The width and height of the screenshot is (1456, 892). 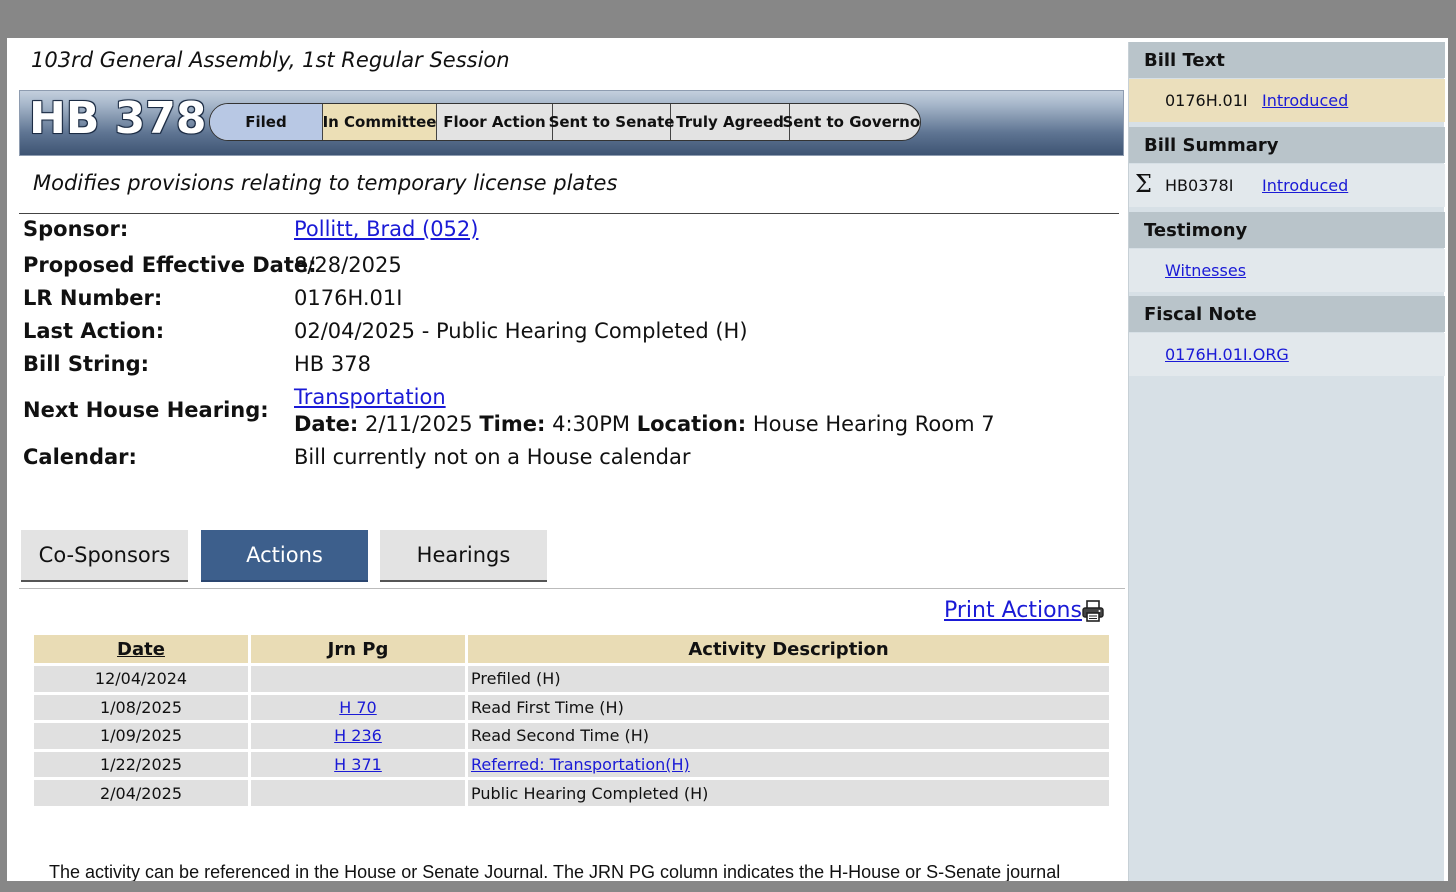 I want to click on action-description: Prefiled (H), so click(x=788, y=679).